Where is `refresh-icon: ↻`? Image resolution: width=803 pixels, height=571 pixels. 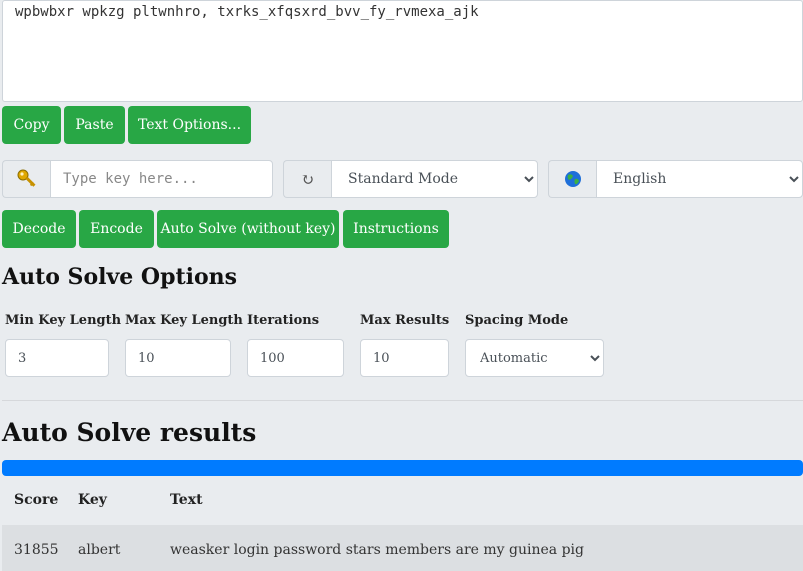 refresh-icon: ↻ is located at coordinates (307, 179).